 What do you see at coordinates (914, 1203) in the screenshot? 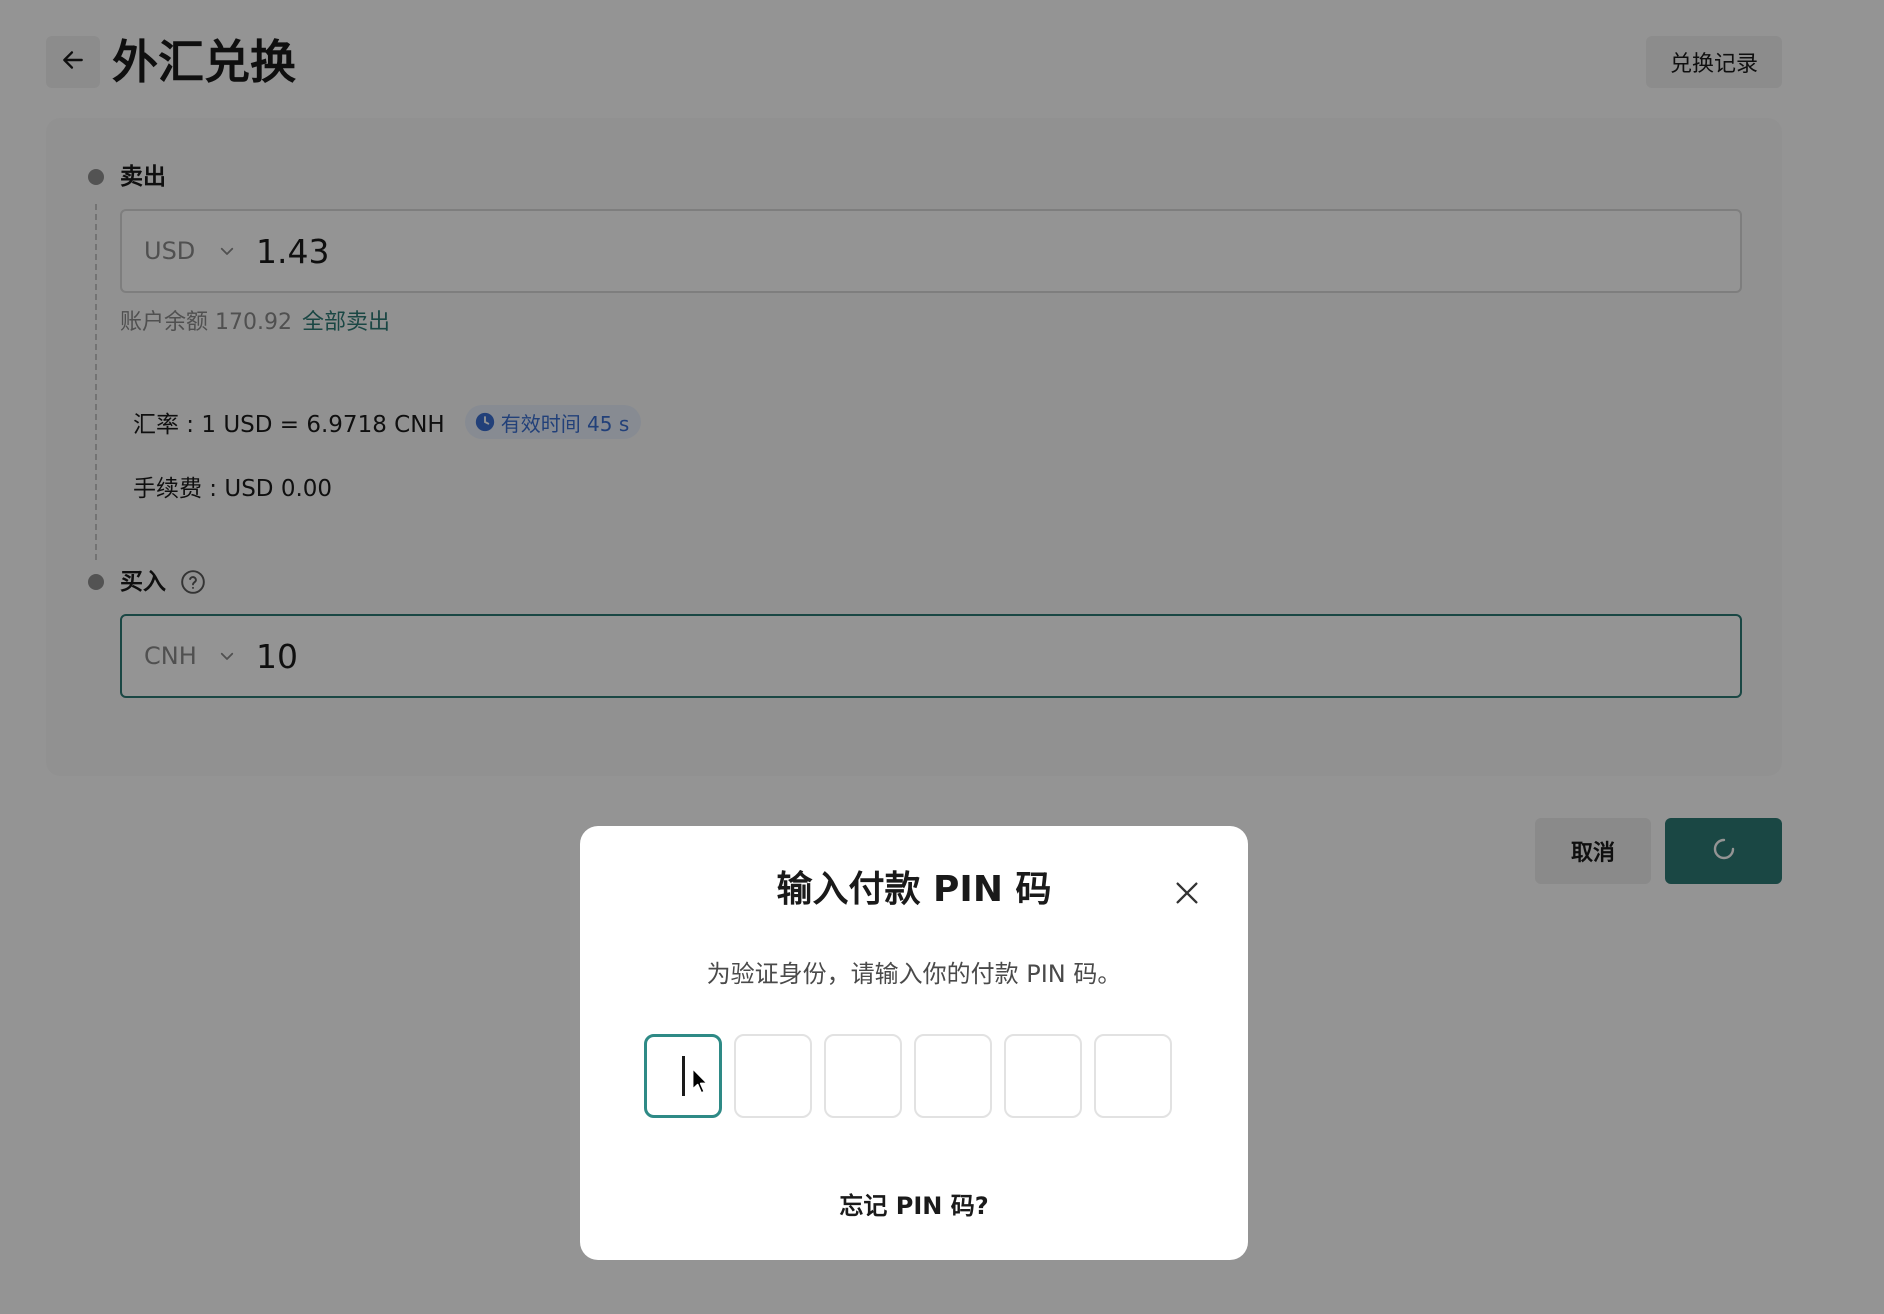
I see `forgot-pin-link: 忘记 PIN 码?` at bounding box center [914, 1203].